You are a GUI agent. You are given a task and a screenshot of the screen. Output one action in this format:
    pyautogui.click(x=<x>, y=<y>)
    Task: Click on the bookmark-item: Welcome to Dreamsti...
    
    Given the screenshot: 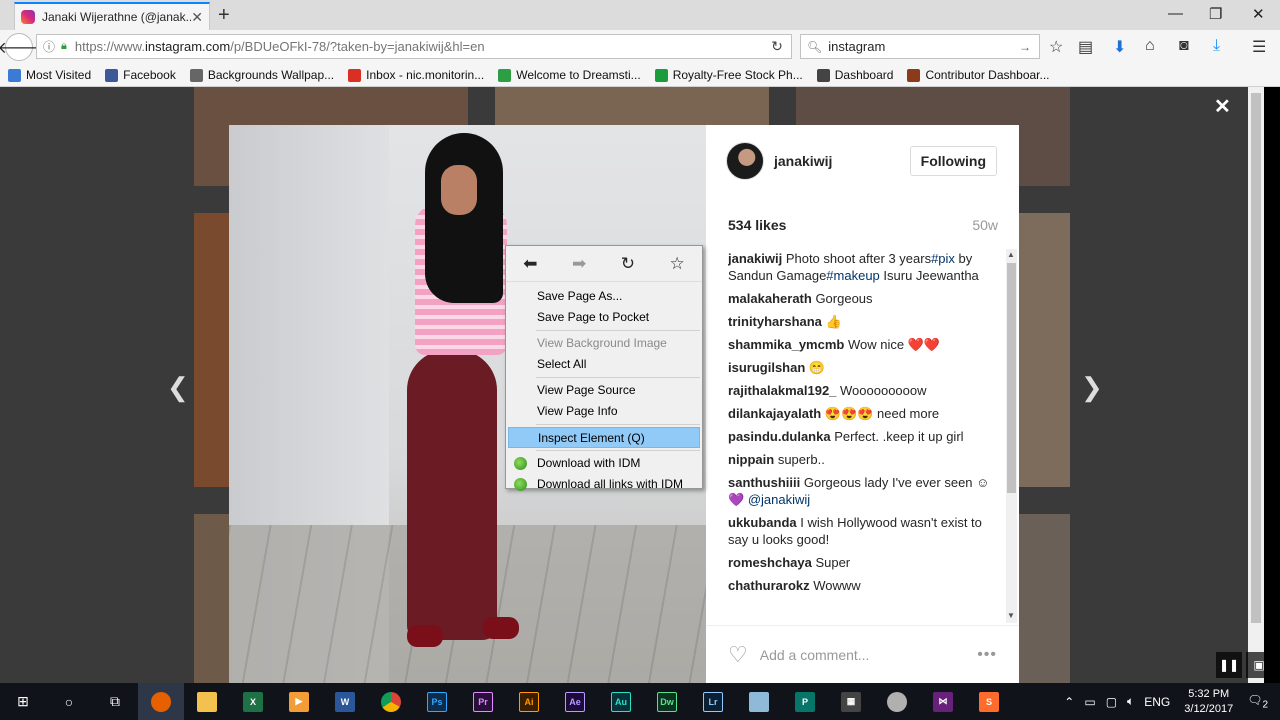 What is the action you would take?
    pyautogui.click(x=569, y=75)
    